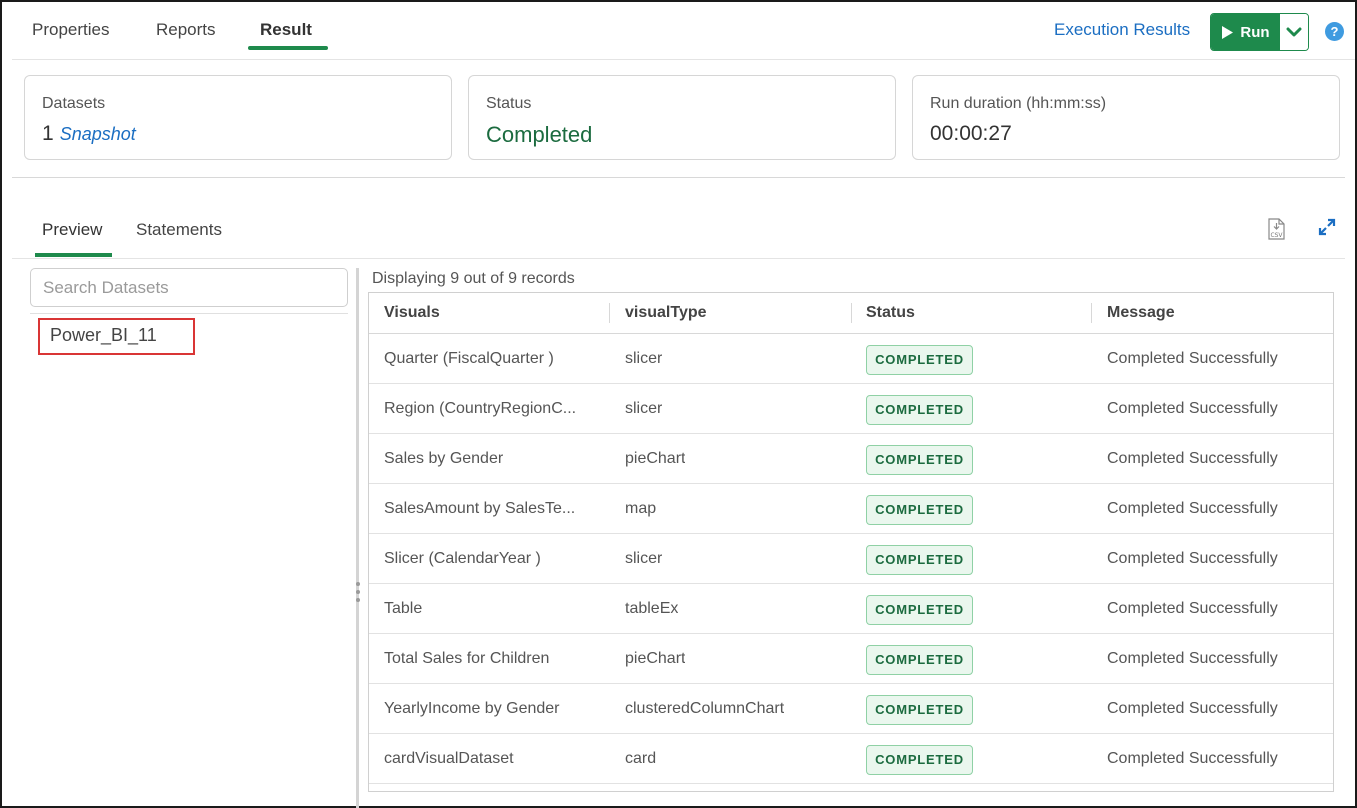  What do you see at coordinates (1255, 32) in the screenshot?
I see `run-button-label: Run` at bounding box center [1255, 32].